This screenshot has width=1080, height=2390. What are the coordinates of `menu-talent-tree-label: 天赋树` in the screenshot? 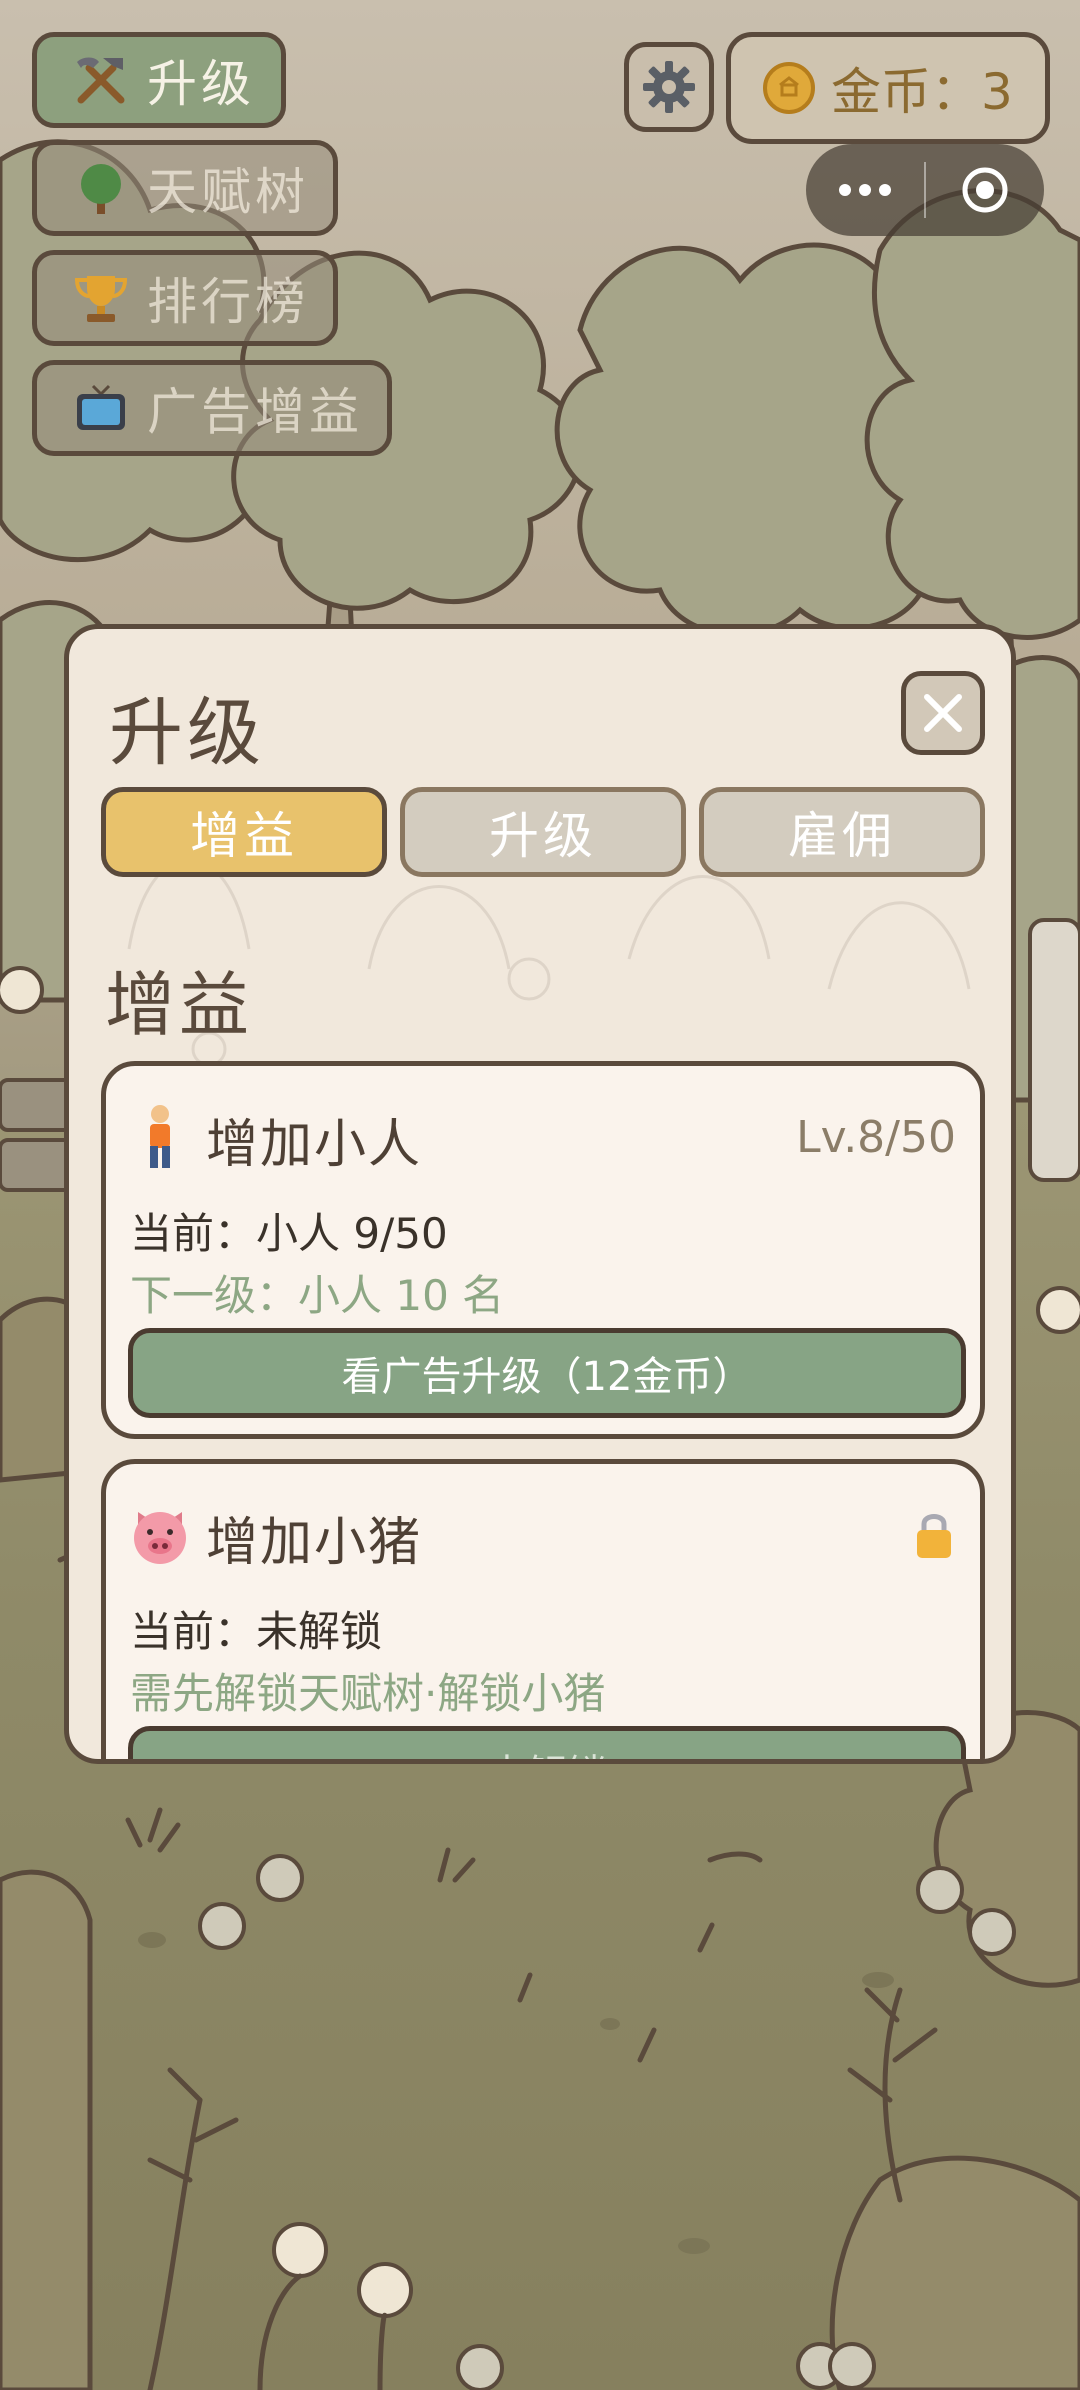 It's located at (228, 192).